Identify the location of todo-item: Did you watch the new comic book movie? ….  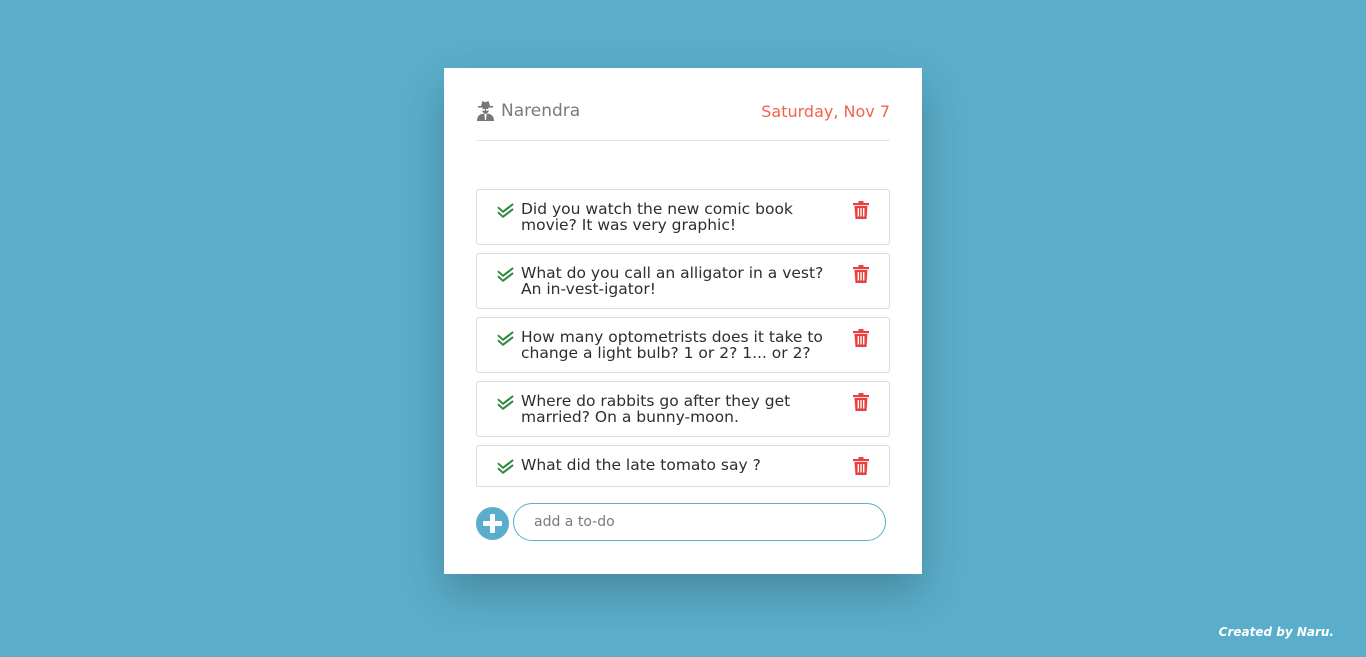
(683, 217).